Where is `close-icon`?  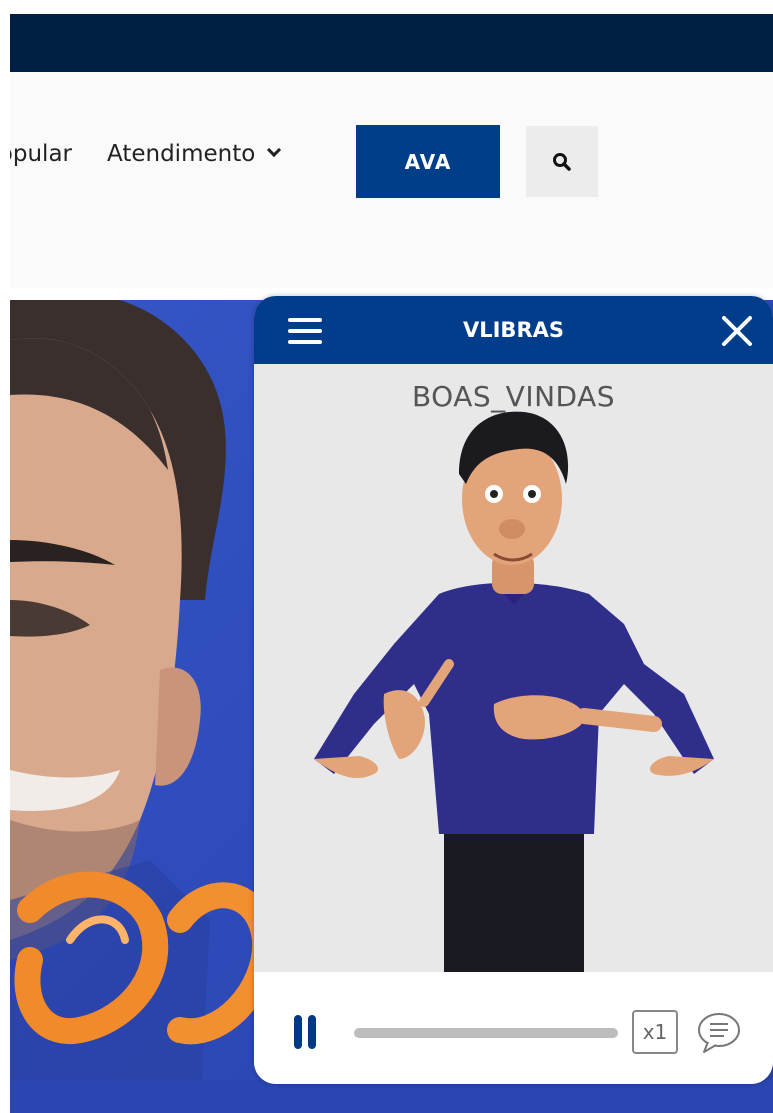 close-icon is located at coordinates (737, 331).